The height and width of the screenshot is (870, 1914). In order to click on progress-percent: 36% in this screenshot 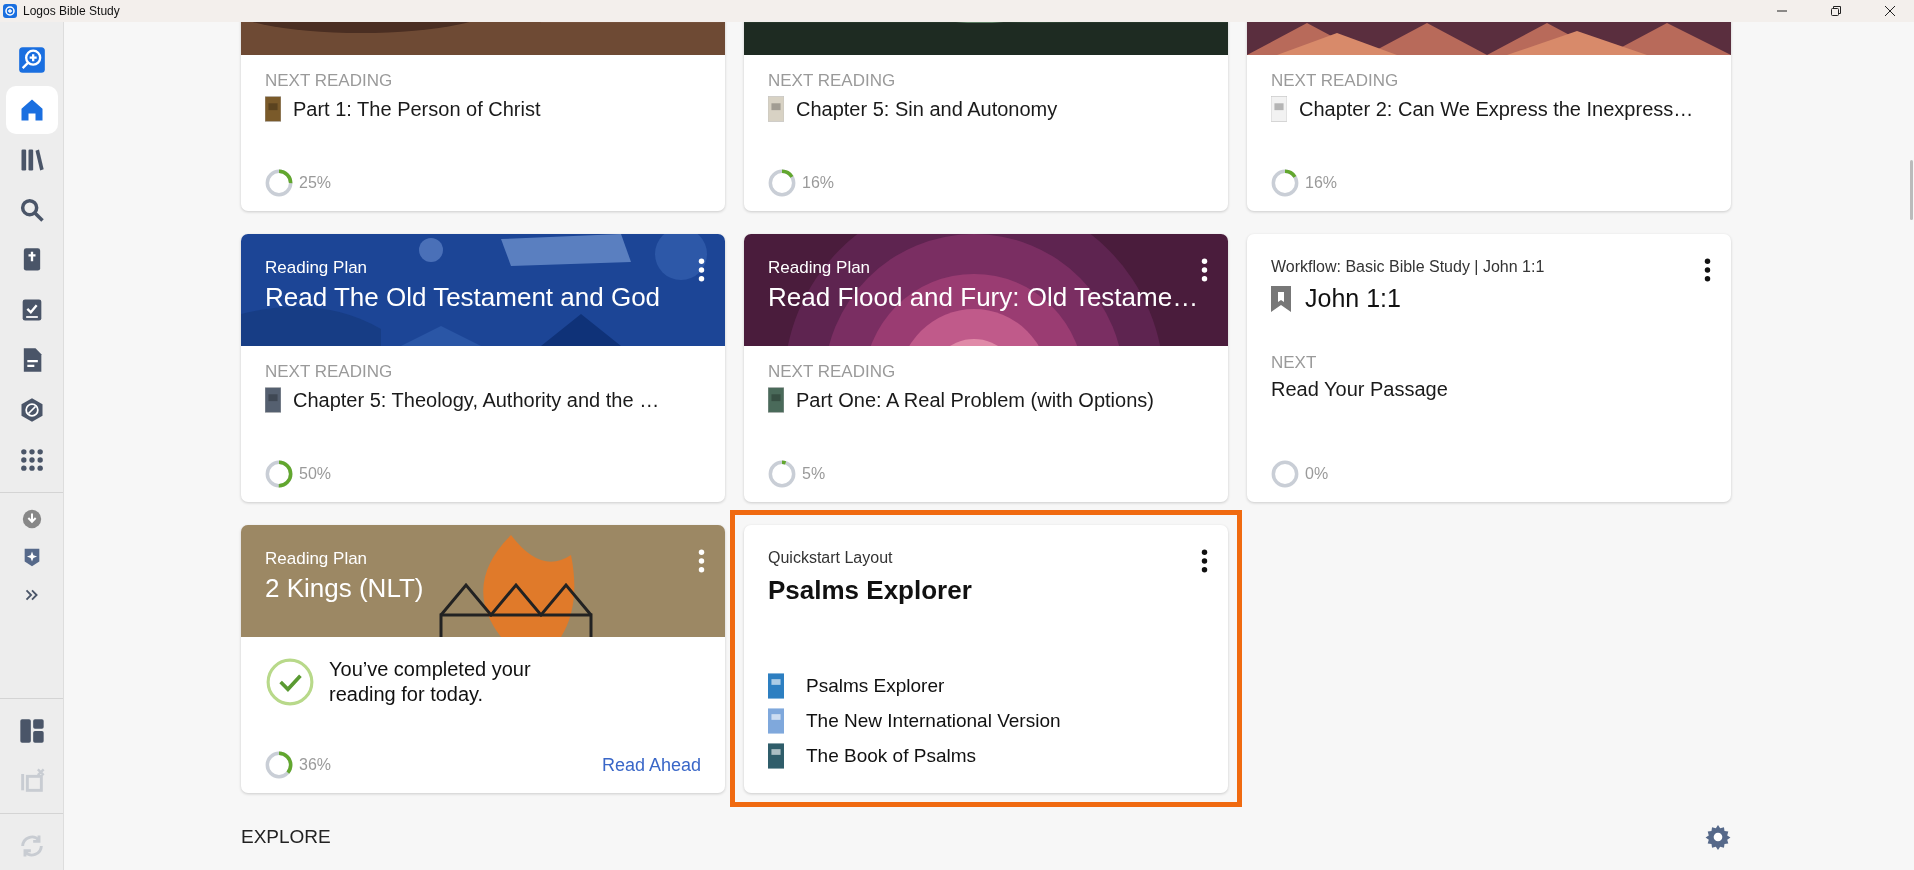, I will do `click(315, 765)`.